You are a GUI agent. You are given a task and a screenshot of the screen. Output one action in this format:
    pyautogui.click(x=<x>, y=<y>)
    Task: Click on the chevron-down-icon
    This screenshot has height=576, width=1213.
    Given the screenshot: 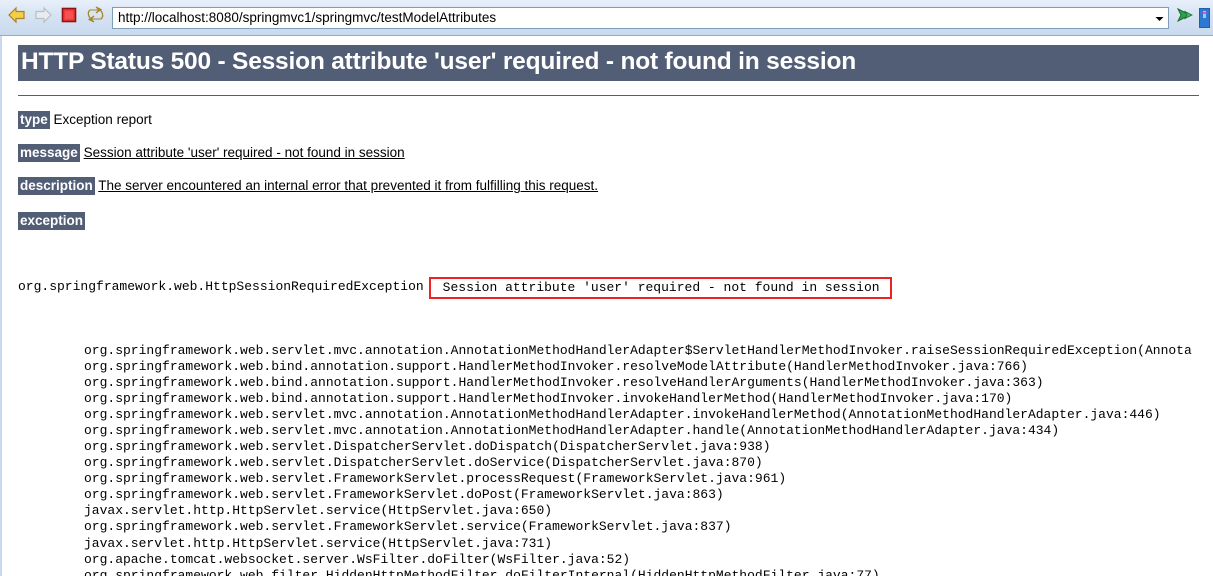 What is the action you would take?
    pyautogui.click(x=1159, y=18)
    